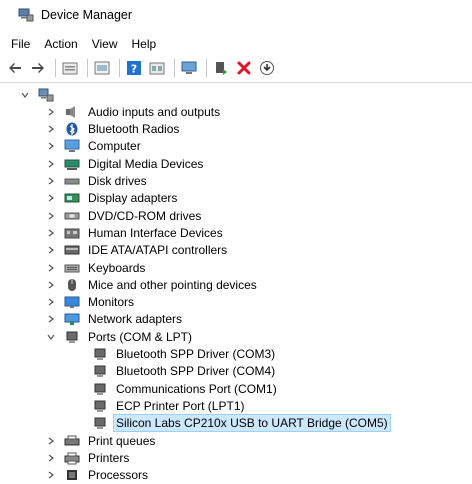 Image resolution: width=472 pixels, height=484 pixels. Describe the element at coordinates (236, 215) in the screenshot. I see `tree-category: DVD/CD-ROM drives` at that location.